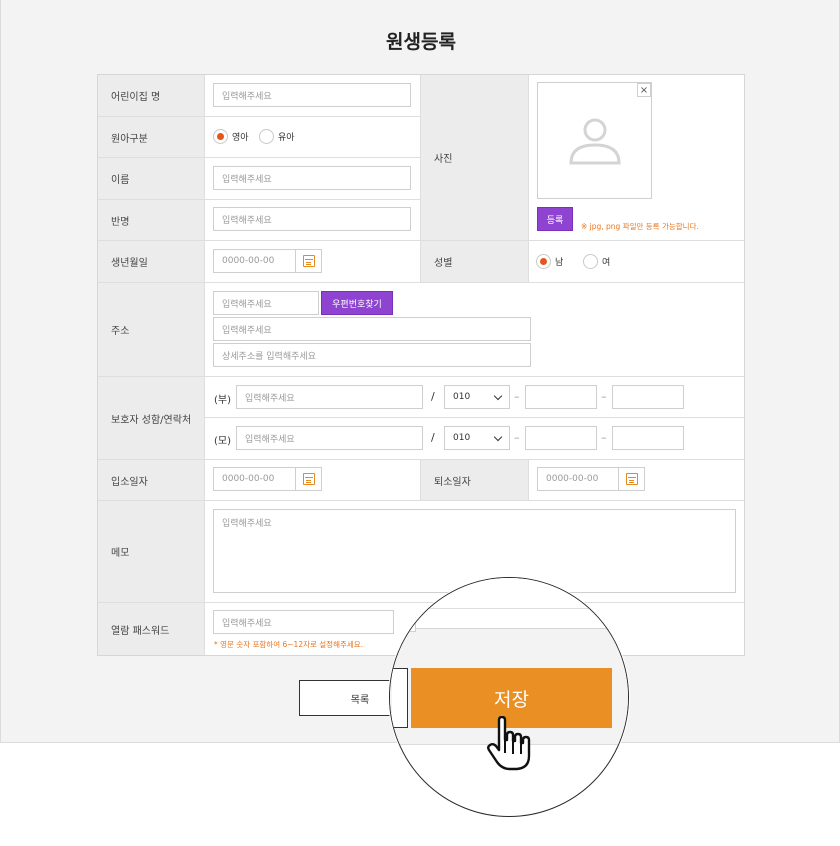 Image resolution: width=840 pixels, height=846 pixels. What do you see at coordinates (329, 438) in the screenshot?
I see `mother-name-input: 입력해주세요` at bounding box center [329, 438].